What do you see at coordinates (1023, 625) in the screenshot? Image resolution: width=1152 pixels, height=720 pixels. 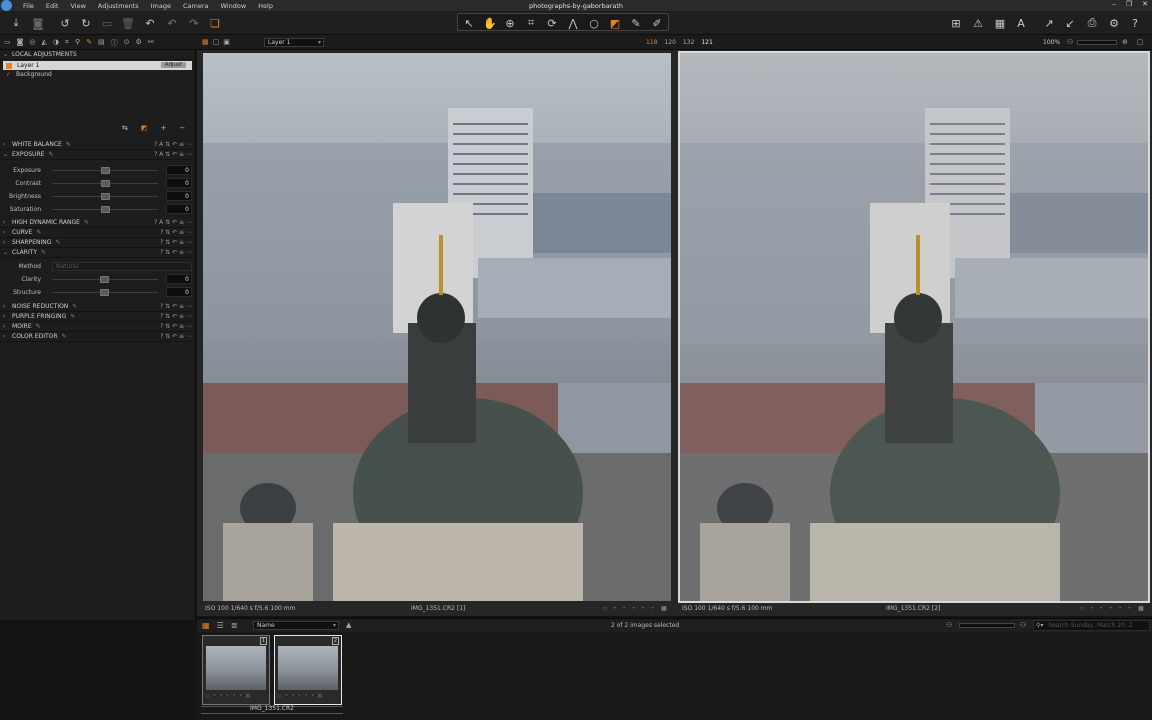 I see `person-large-icon: ⚇` at bounding box center [1023, 625].